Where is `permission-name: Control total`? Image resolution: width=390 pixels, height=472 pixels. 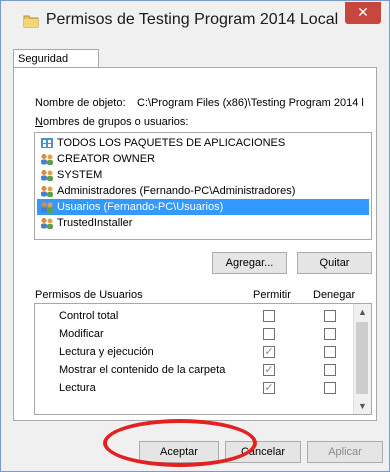
permission-name: Control total is located at coordinates (89, 316).